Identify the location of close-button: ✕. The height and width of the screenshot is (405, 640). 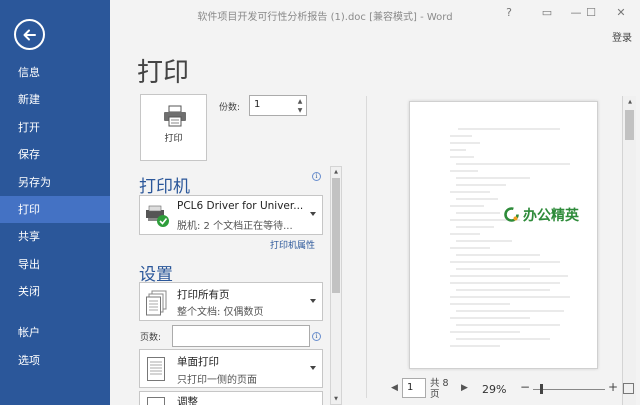
(621, 13).